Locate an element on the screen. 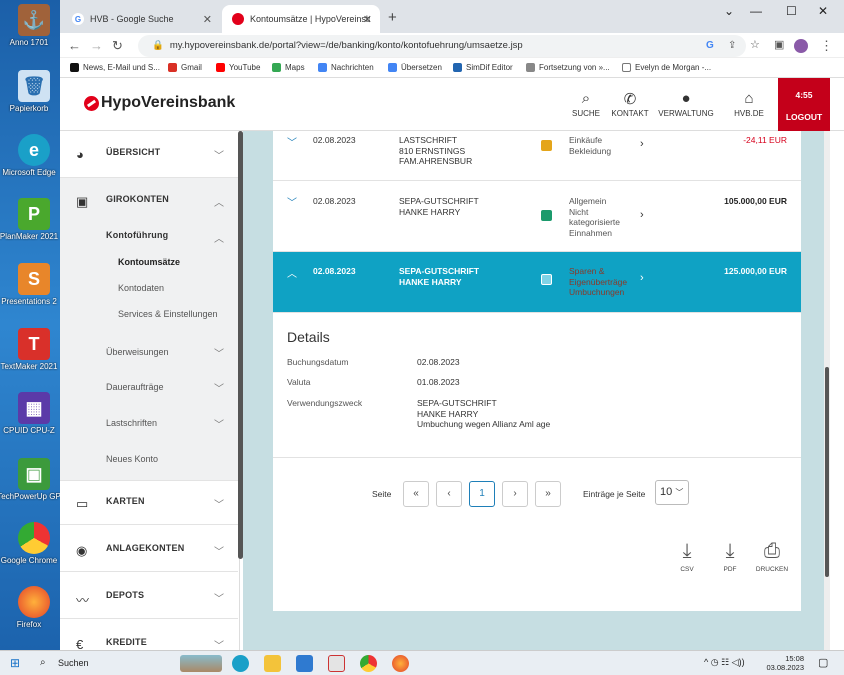  sidebar-item-uebersicht: ◕ ÜBERSICHT ﹀ is located at coordinates (150, 162).